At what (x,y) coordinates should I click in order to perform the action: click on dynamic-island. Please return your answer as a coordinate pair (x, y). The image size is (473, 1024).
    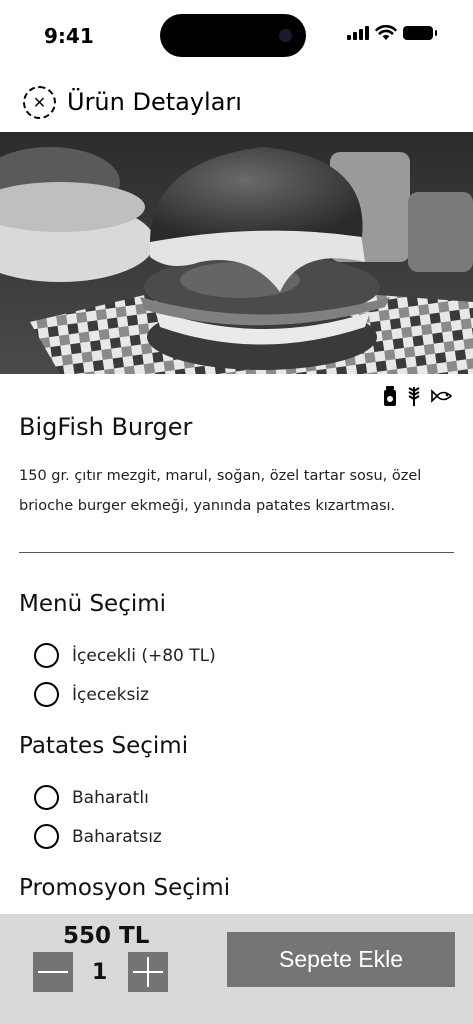
    Looking at the image, I should click on (233, 35).